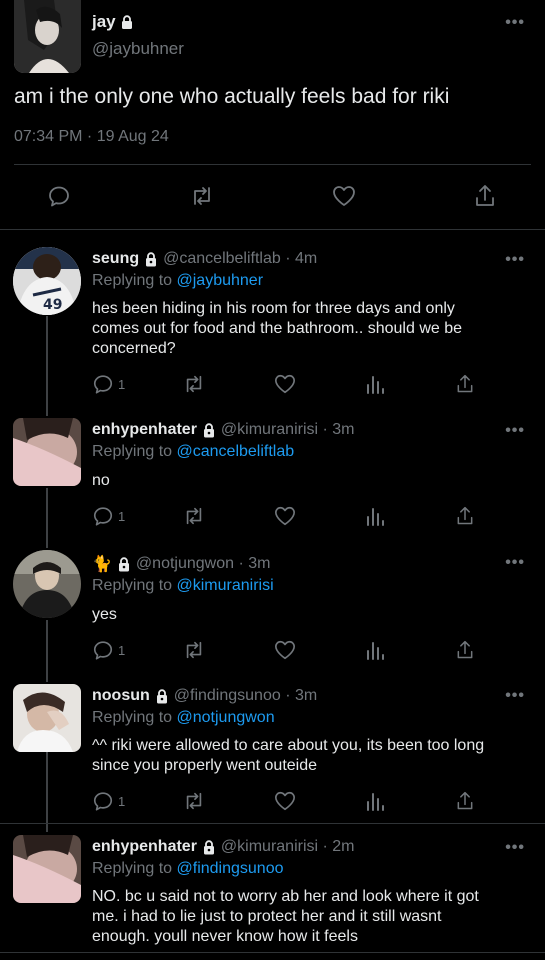  What do you see at coordinates (104, 22) in the screenshot?
I see `main-tweet-name: jay` at bounding box center [104, 22].